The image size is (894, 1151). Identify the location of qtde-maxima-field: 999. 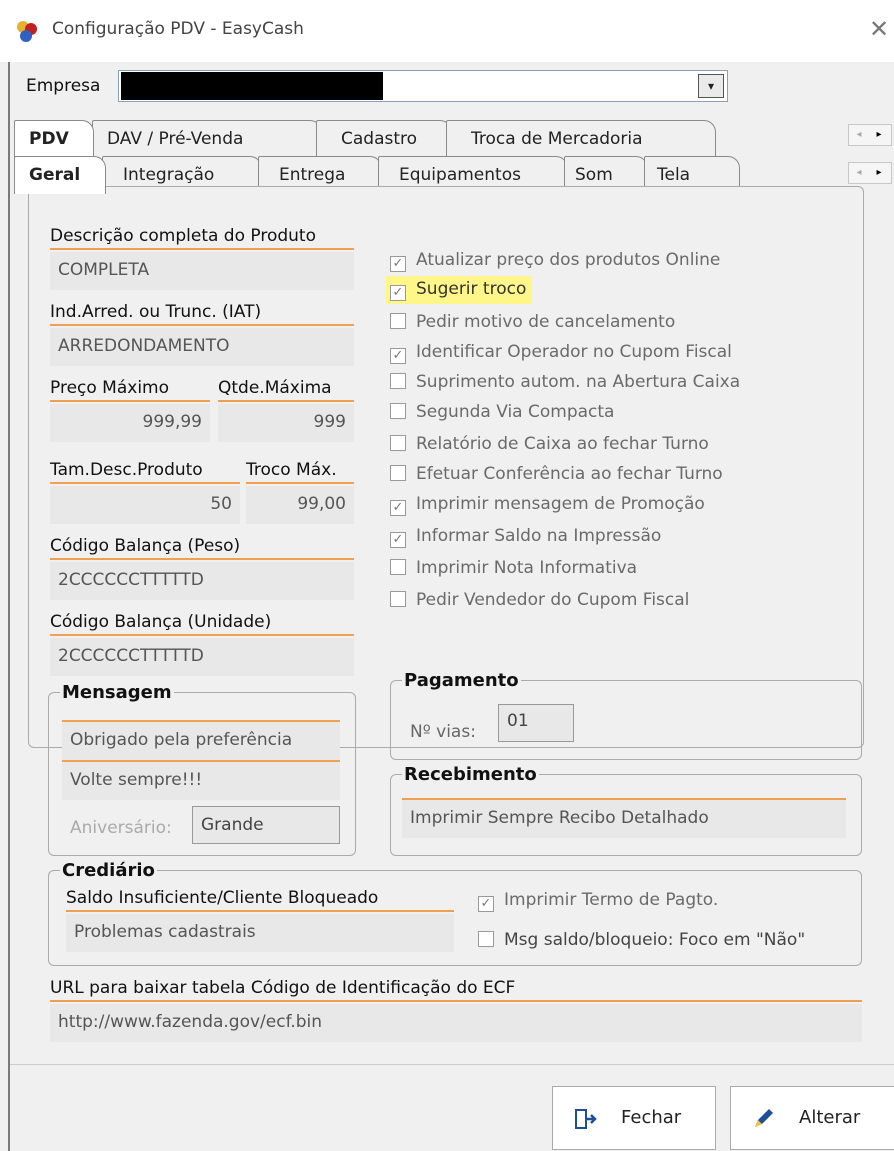
(286, 423).